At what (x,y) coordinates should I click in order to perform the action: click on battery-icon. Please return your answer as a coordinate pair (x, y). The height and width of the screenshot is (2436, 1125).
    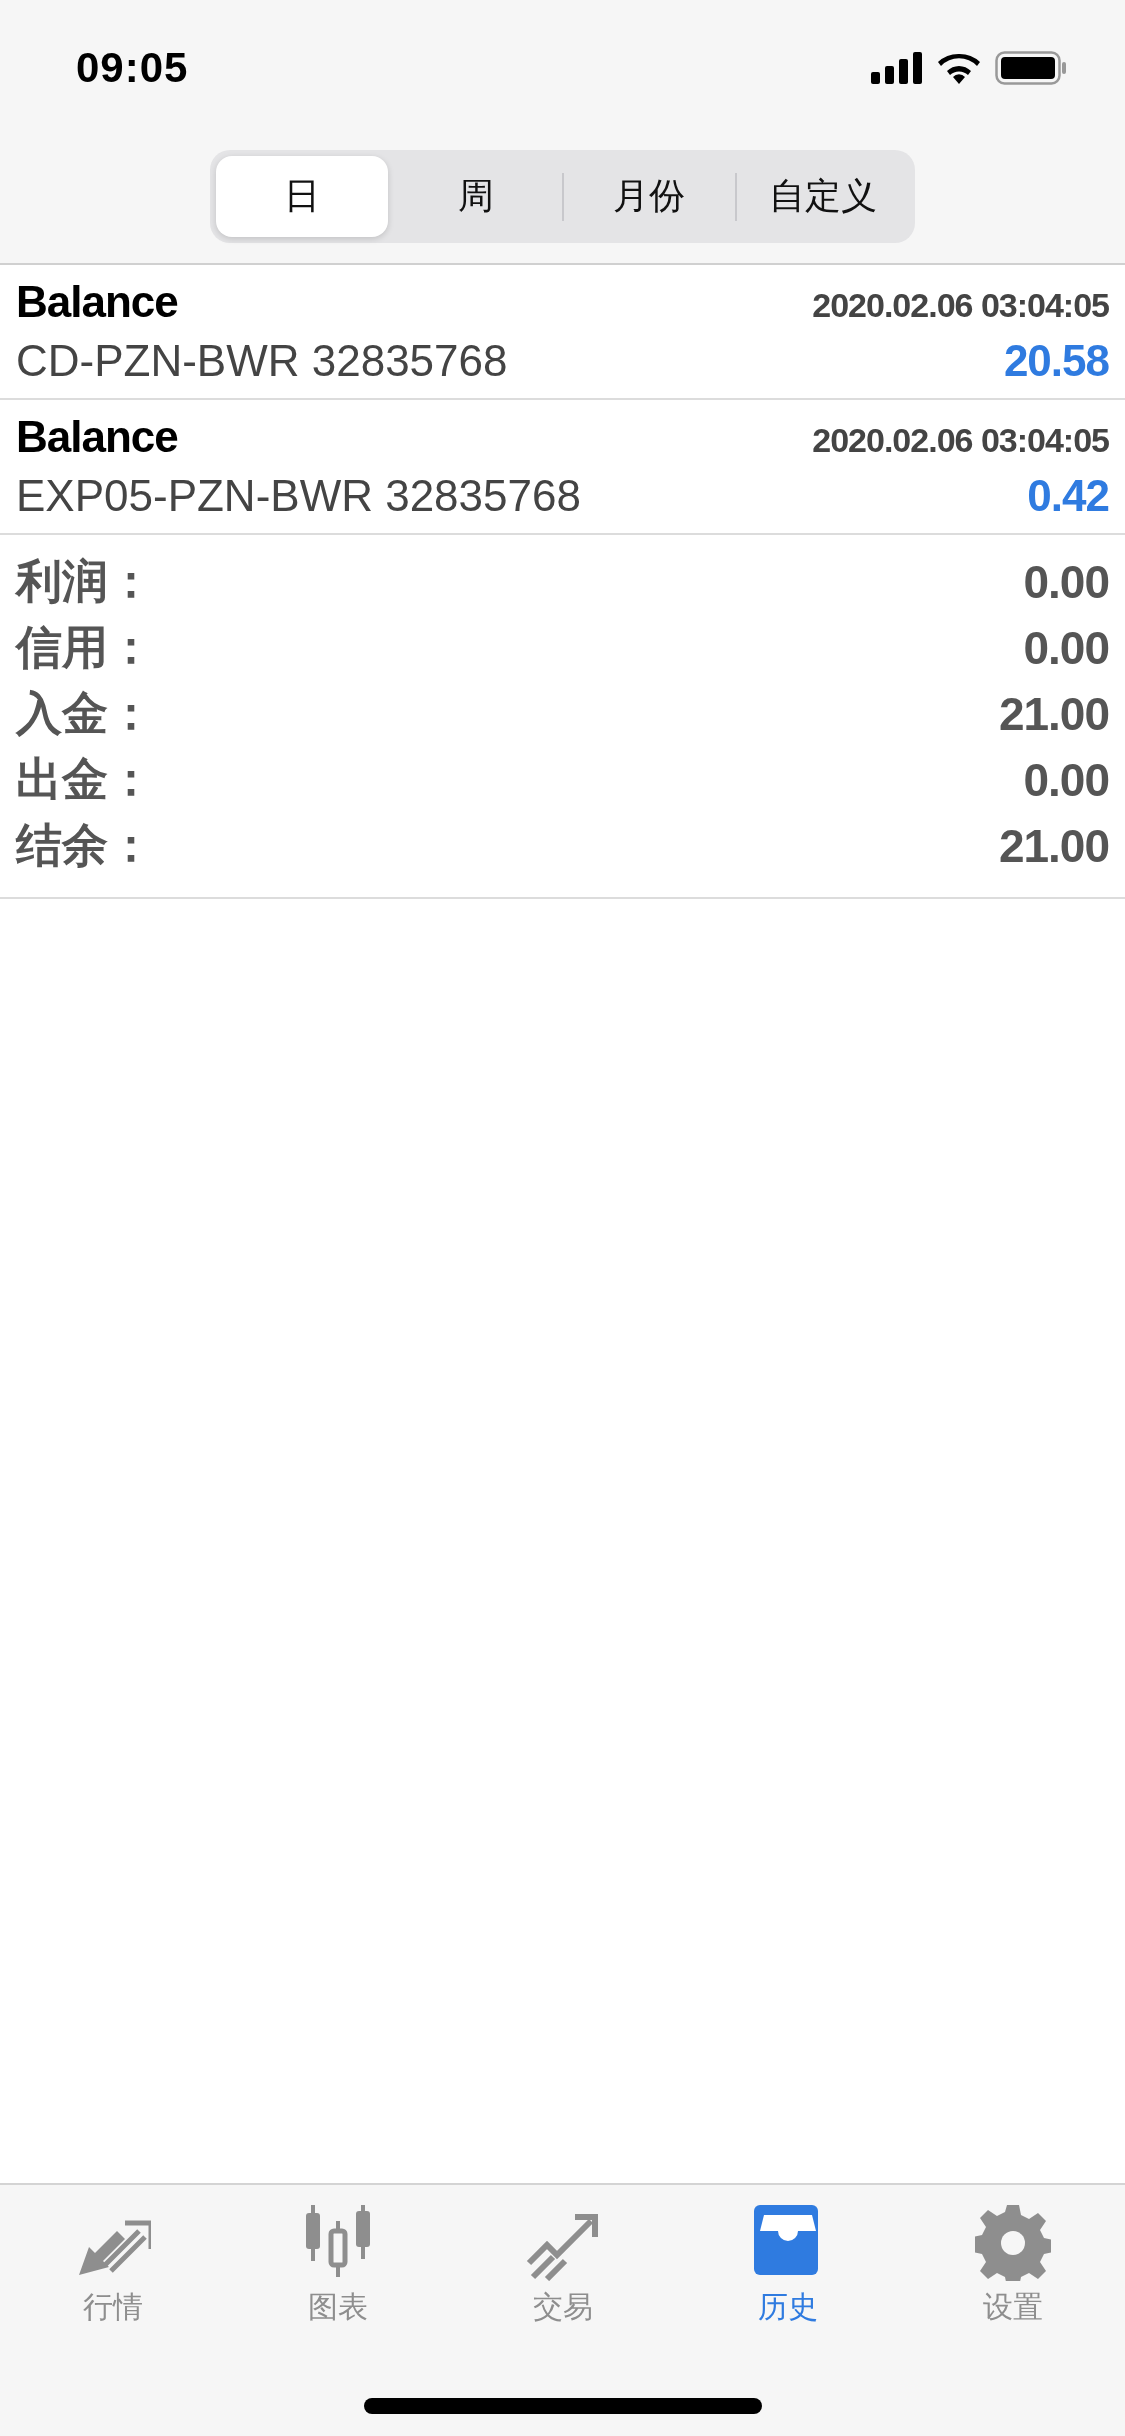
    Looking at the image, I should click on (1031, 67).